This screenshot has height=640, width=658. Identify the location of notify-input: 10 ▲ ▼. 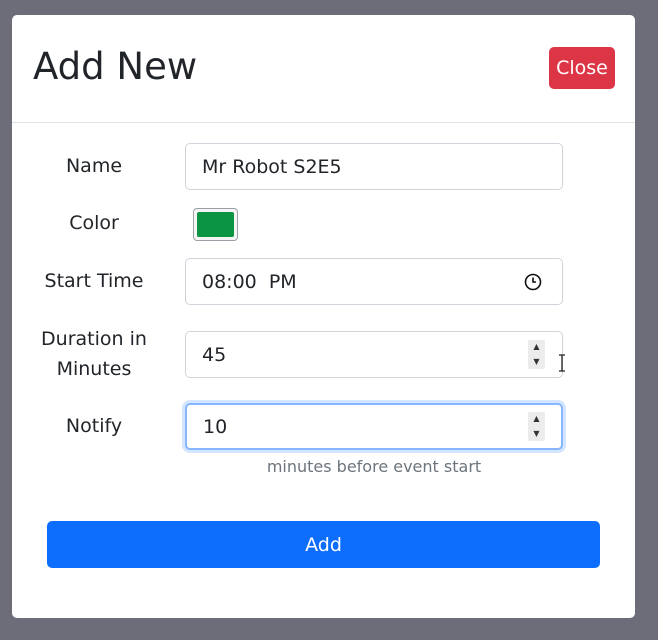
(374, 426).